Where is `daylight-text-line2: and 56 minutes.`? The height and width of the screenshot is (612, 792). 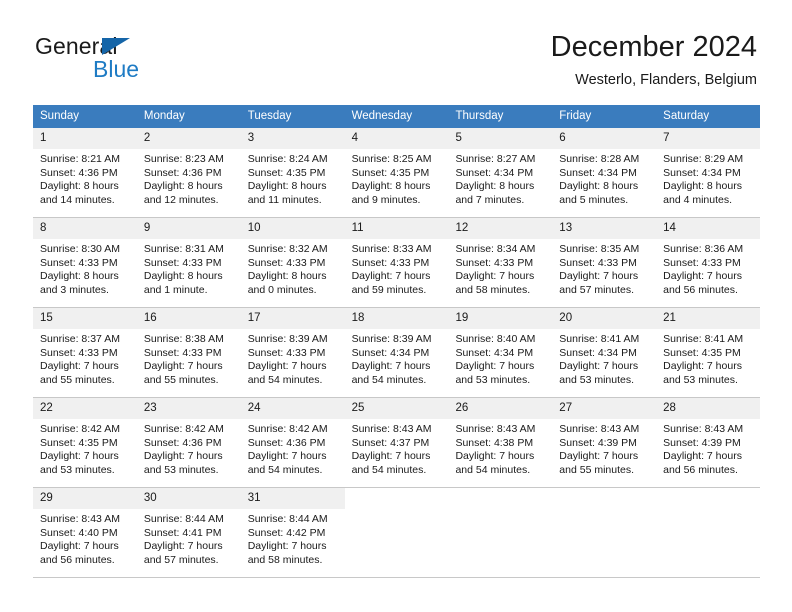
daylight-text-line2: and 56 minutes. is located at coordinates (700, 289).